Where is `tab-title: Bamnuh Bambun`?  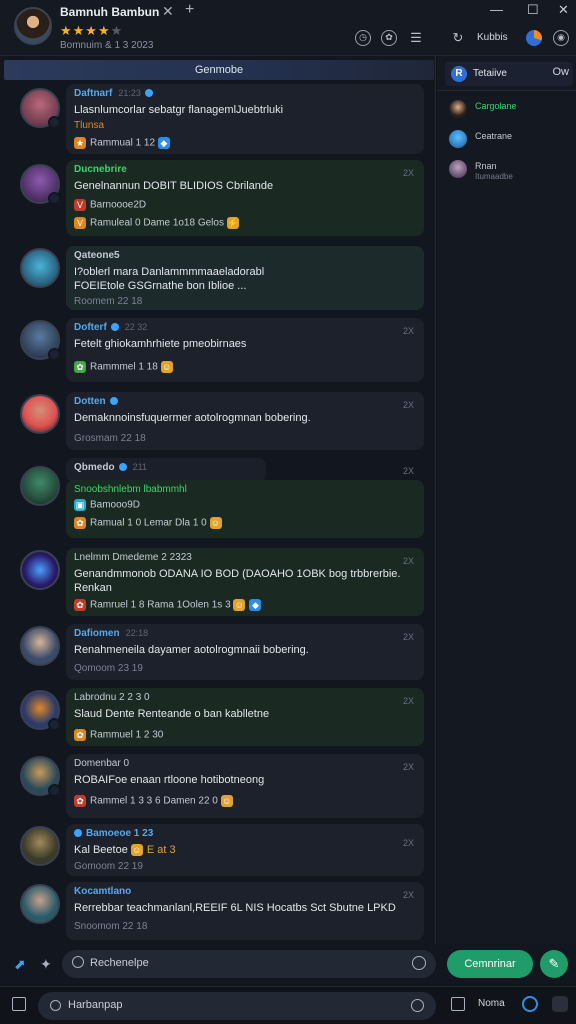 tab-title: Bamnuh Bambun is located at coordinates (109, 12).